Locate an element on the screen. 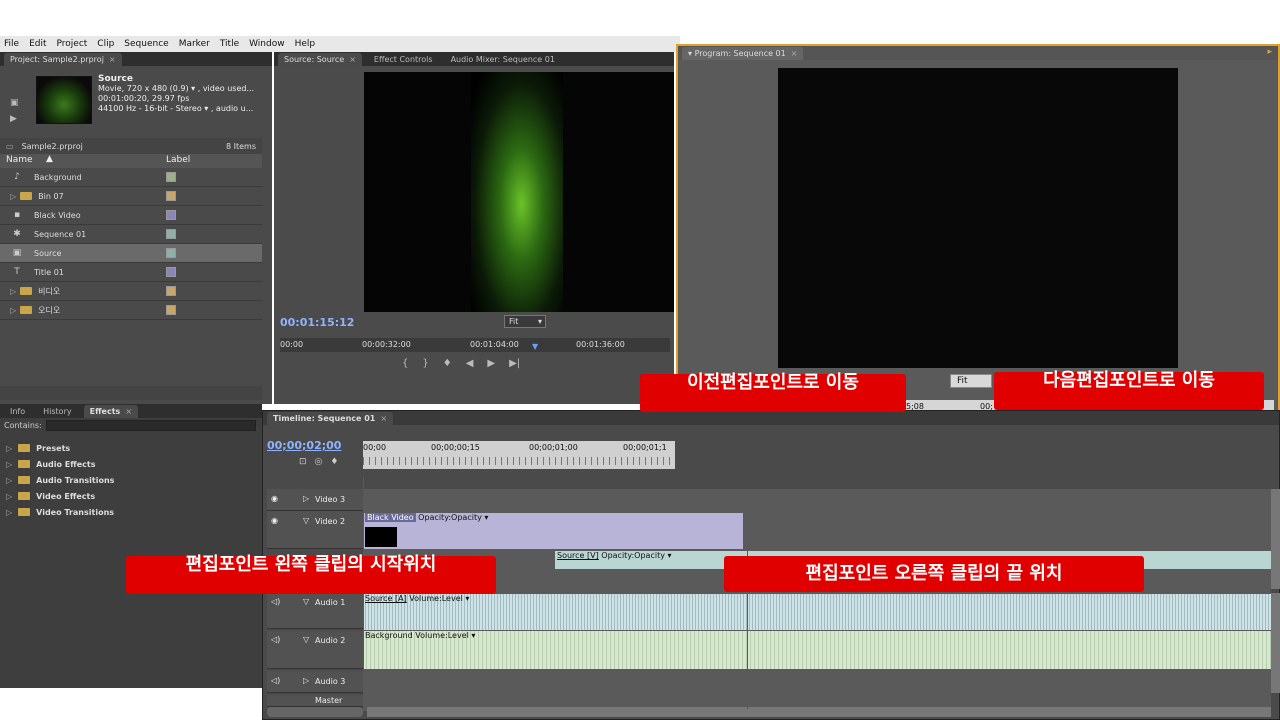  effects-tabbar: Info History Effects × is located at coordinates (131, 411).